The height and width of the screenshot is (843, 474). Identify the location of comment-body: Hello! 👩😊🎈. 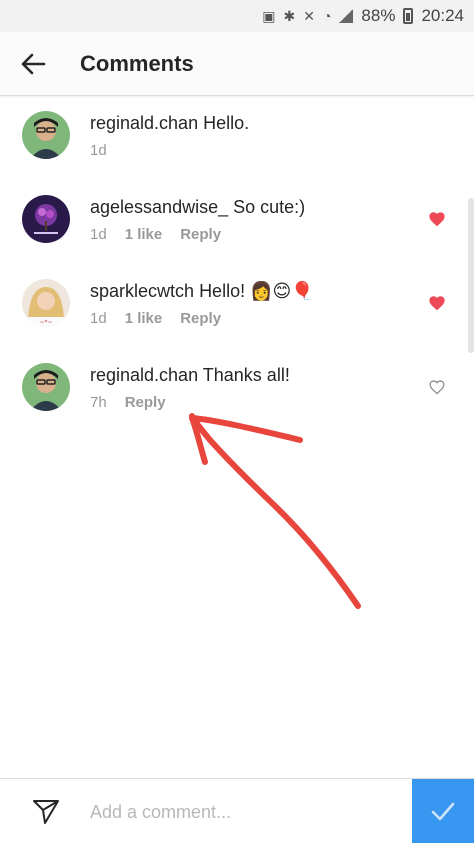
(256, 291).